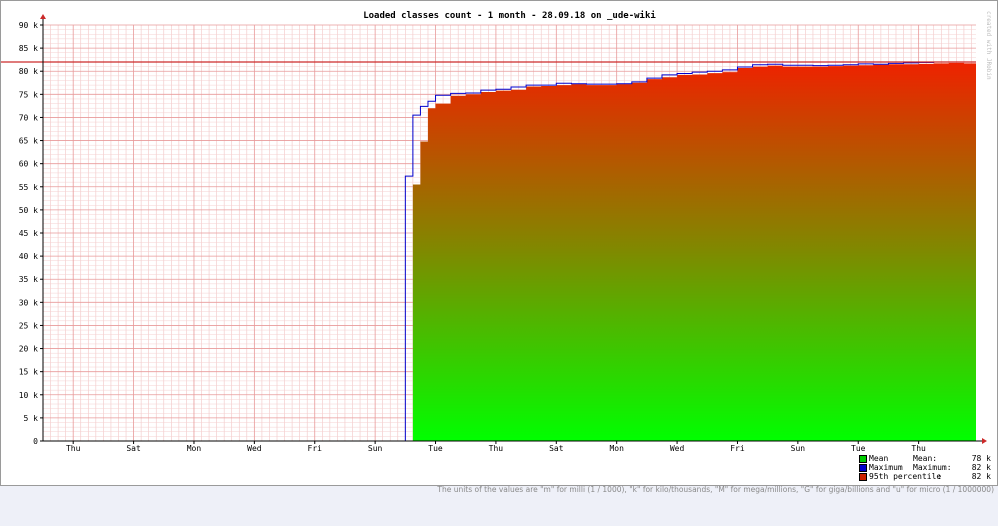 The image size is (998, 526). What do you see at coordinates (28, 395) in the screenshot?
I see `y-tick-label: 10 k` at bounding box center [28, 395].